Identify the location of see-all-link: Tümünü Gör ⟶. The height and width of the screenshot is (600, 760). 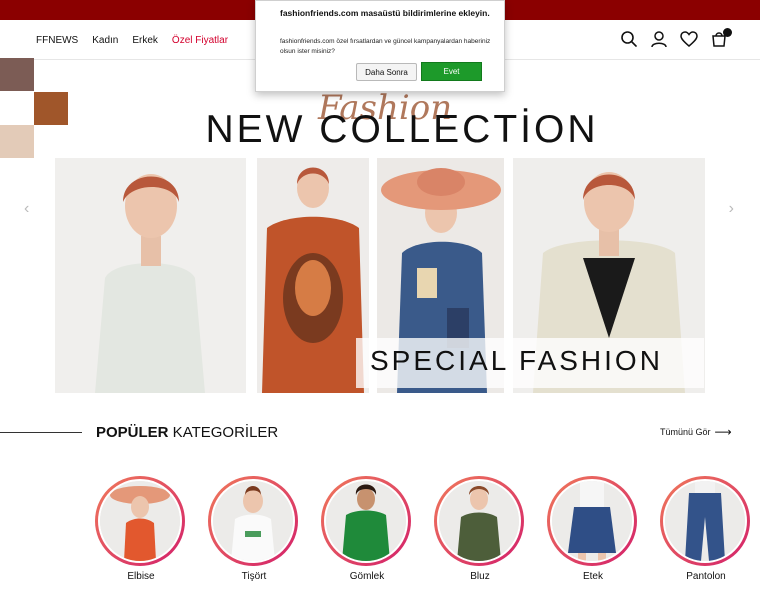
(696, 432).